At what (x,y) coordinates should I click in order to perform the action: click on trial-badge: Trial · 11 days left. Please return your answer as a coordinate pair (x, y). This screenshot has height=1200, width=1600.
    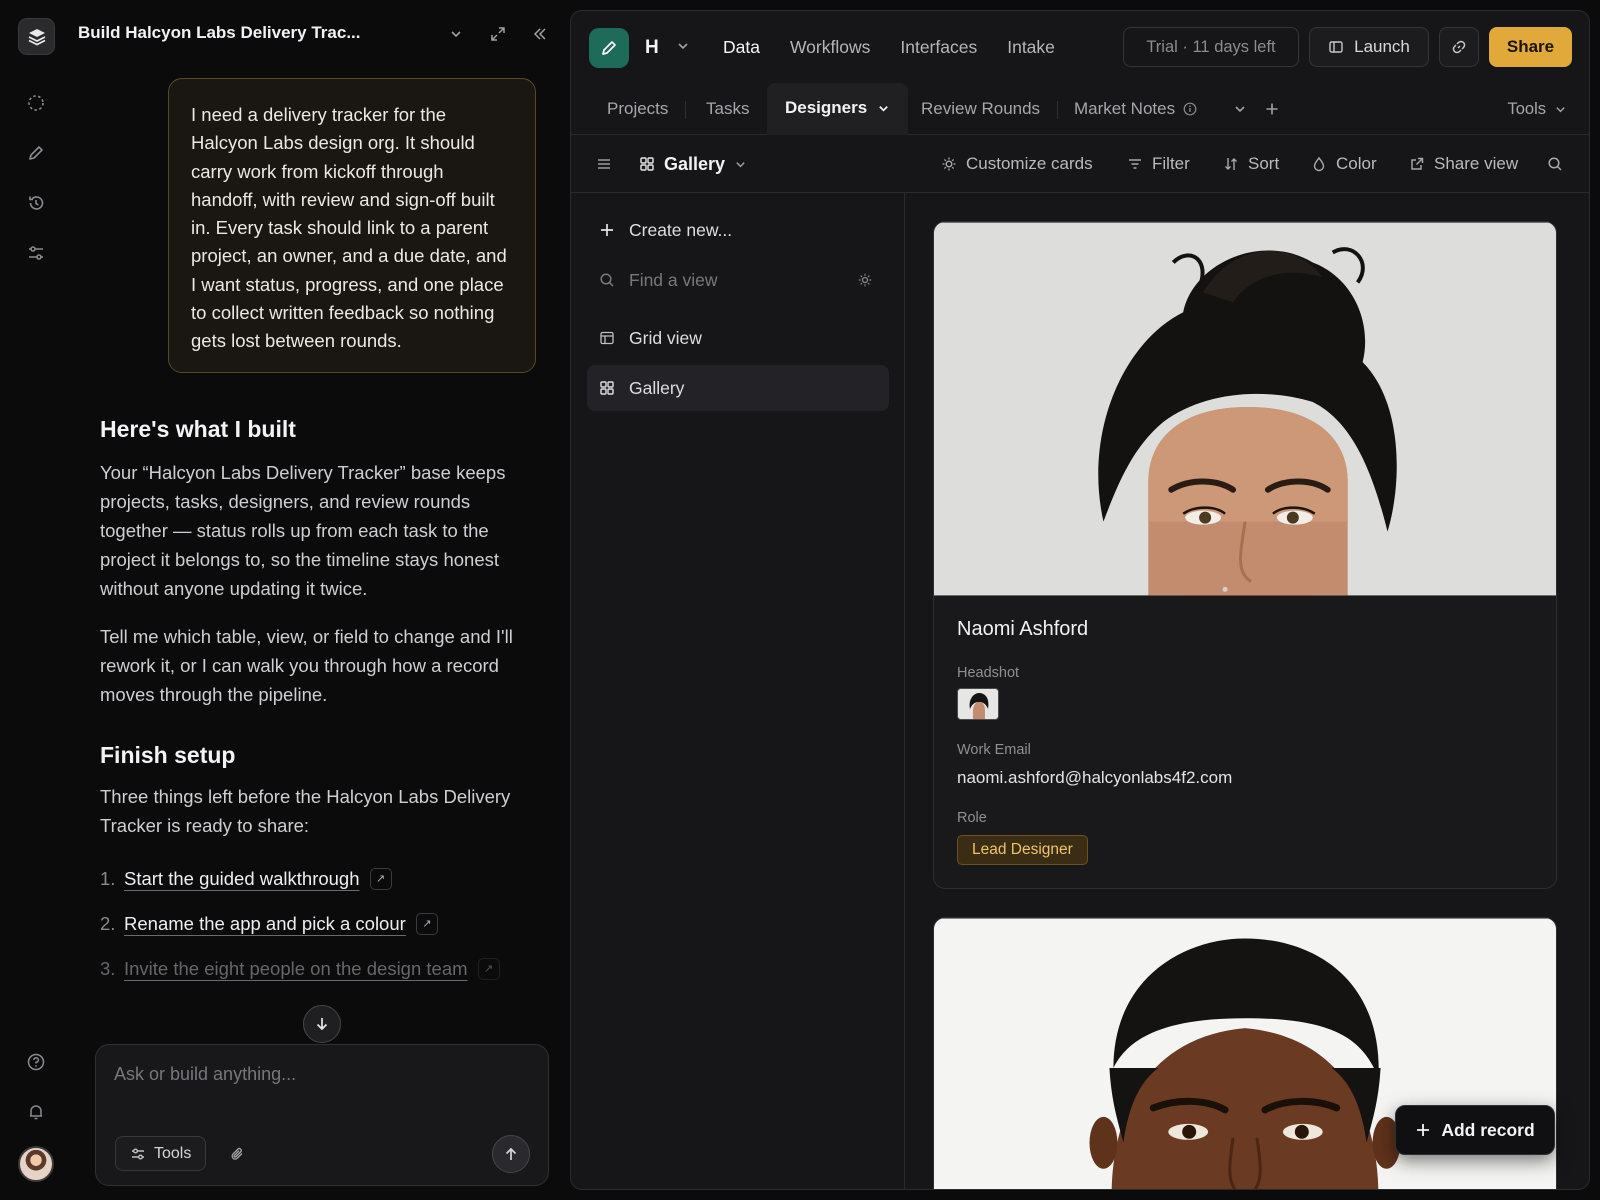
    Looking at the image, I should click on (1211, 47).